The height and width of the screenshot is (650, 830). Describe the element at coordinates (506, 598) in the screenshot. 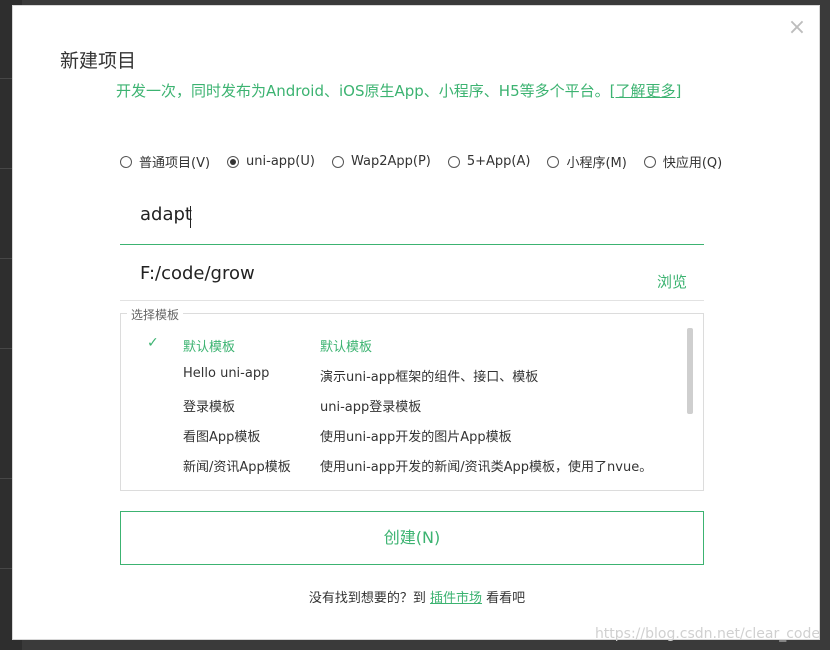

I see `footer-suffix: 看看吧` at that location.